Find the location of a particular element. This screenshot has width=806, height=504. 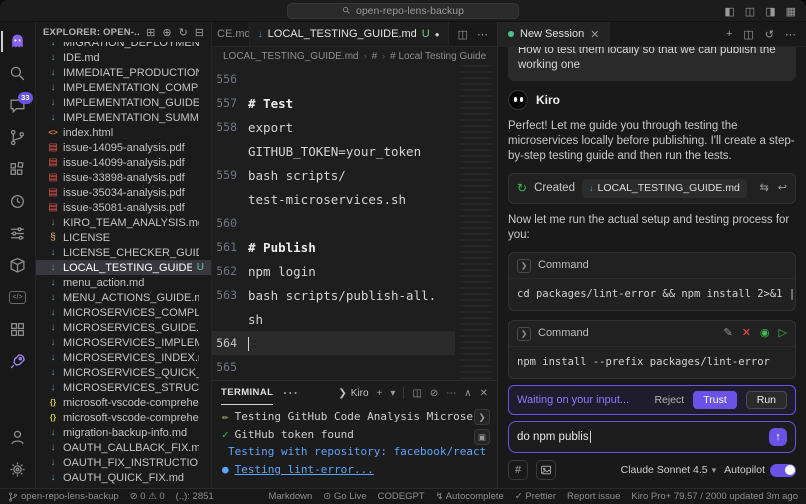

file-item: index.html is located at coordinates (123, 132).